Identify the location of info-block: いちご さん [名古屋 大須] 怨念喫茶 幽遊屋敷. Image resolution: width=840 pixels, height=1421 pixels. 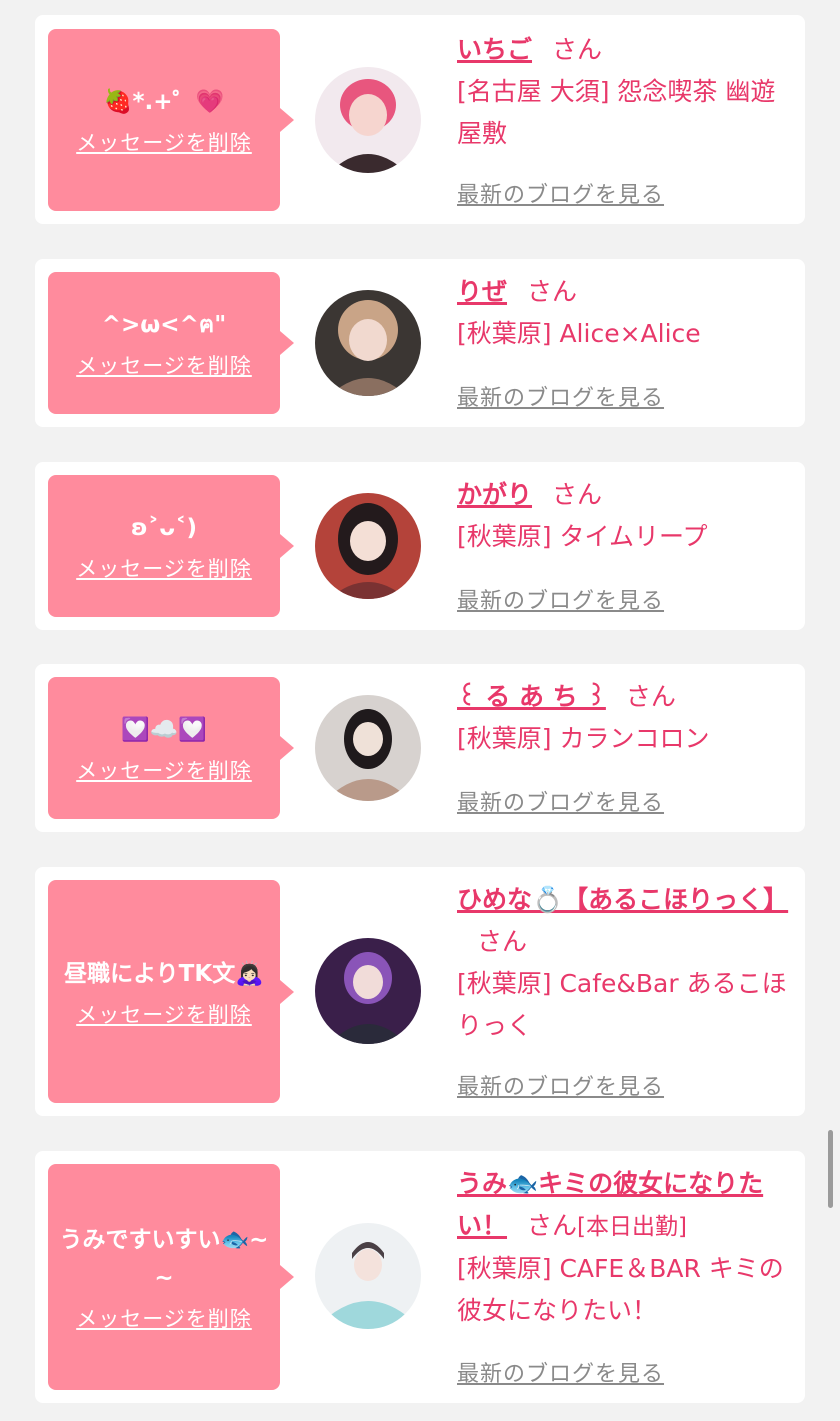
(626, 92).